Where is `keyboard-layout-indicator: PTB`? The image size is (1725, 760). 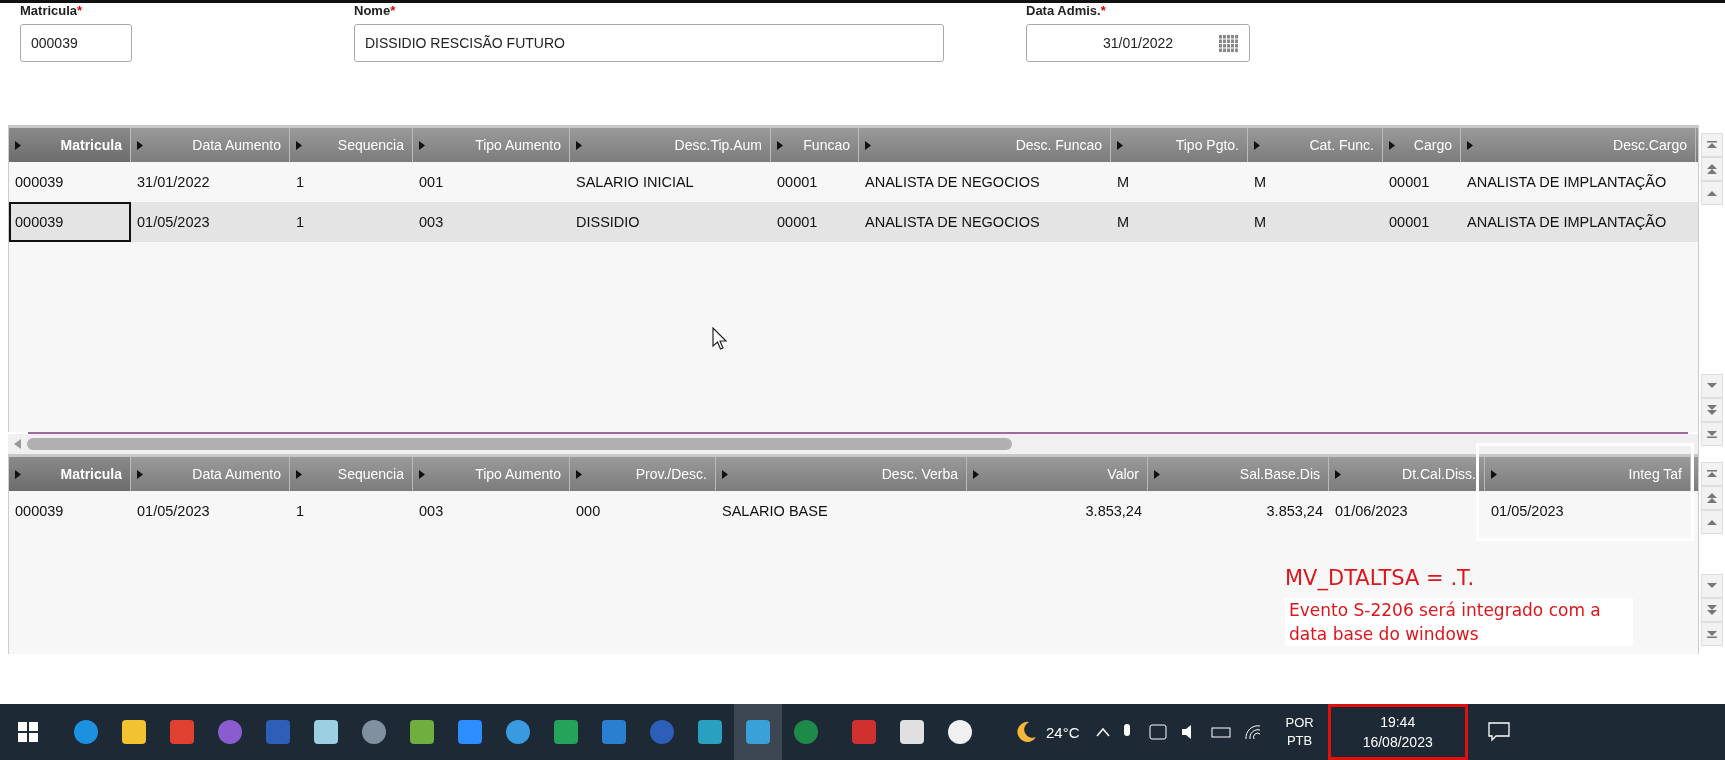 keyboard-layout-indicator: PTB is located at coordinates (1299, 741).